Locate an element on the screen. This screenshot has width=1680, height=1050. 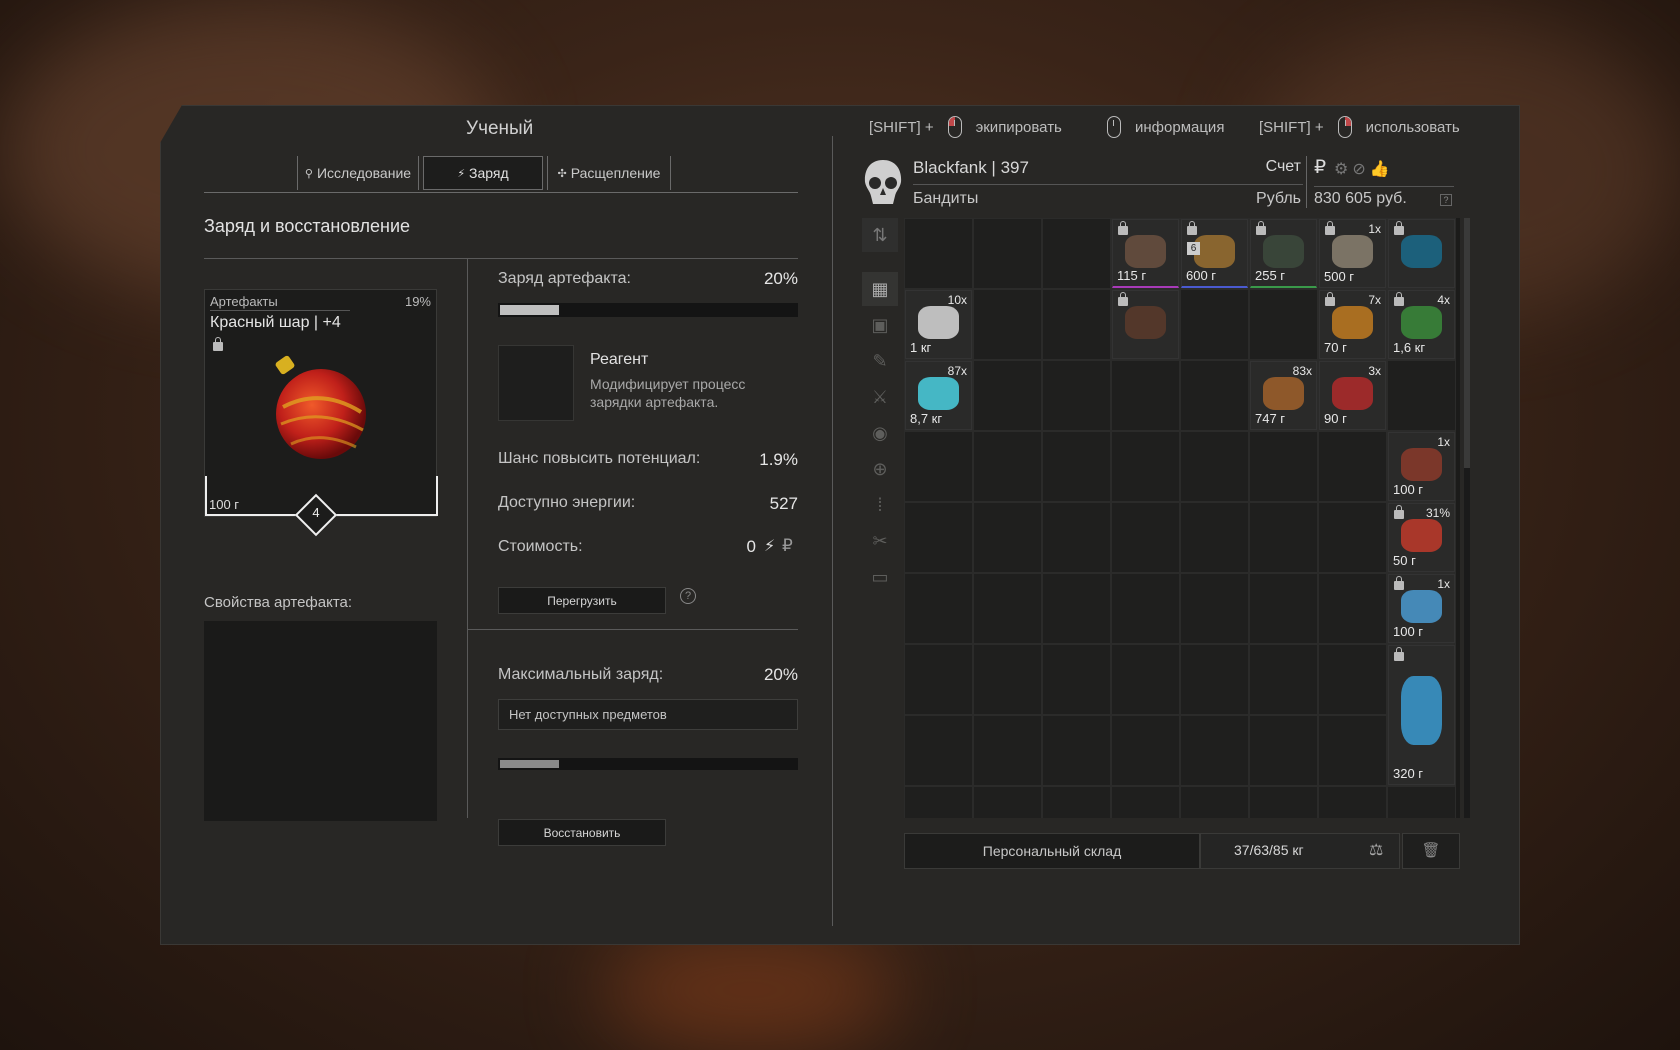
sort-icon: ⇅ is located at coordinates (880, 235).